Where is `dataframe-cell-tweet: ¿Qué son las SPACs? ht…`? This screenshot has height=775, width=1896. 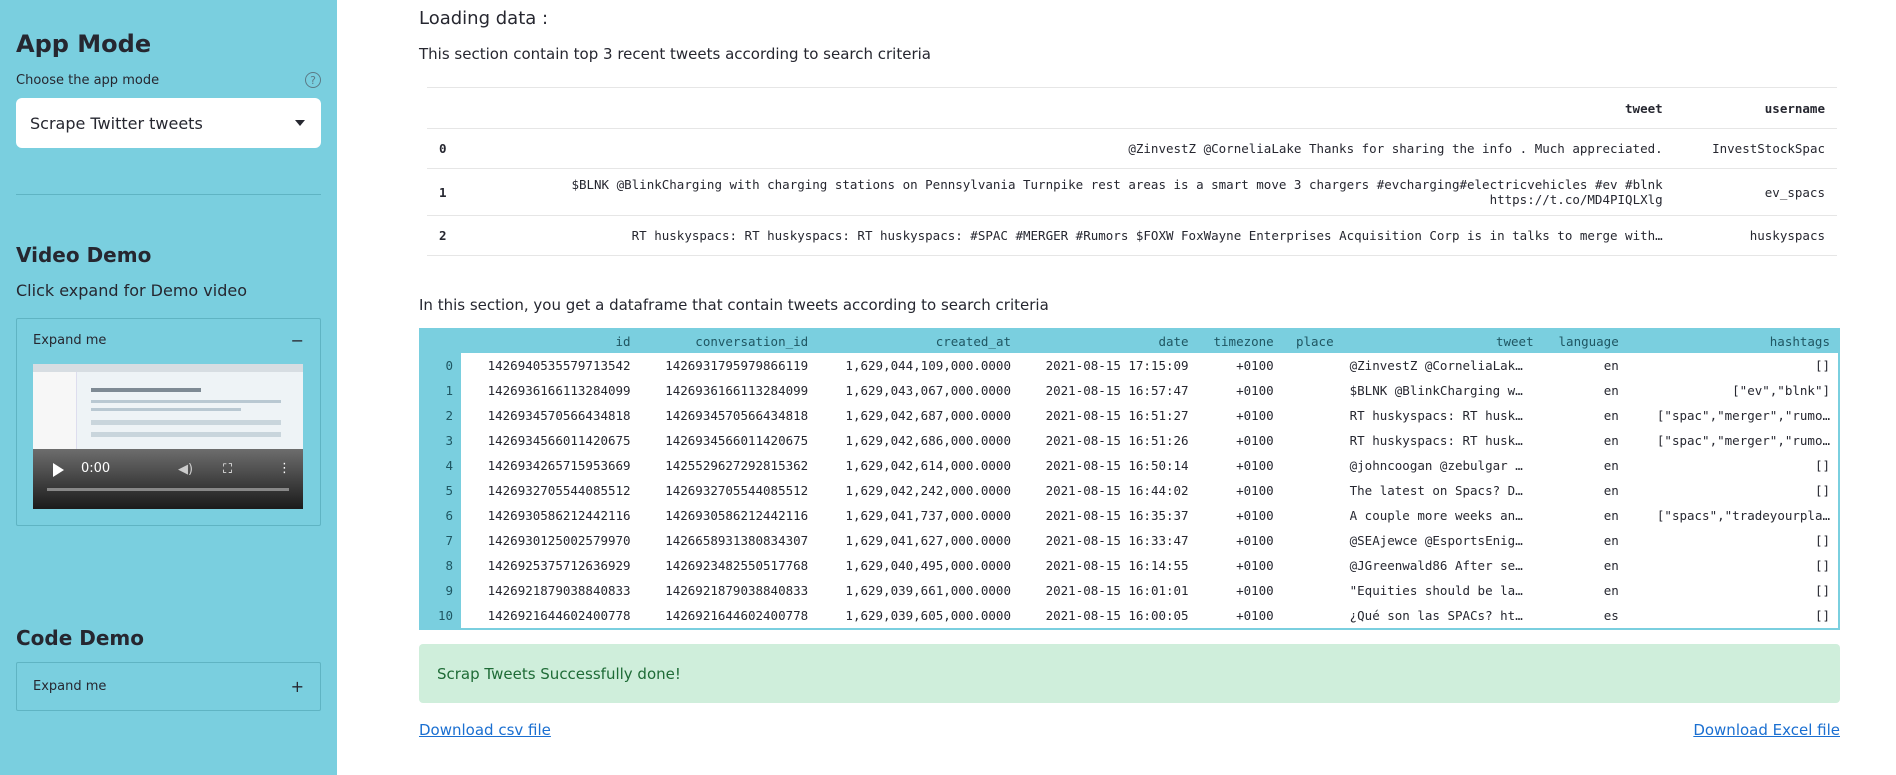 dataframe-cell-tweet: ¿Qué son las SPACs? ht… is located at coordinates (1436, 615).